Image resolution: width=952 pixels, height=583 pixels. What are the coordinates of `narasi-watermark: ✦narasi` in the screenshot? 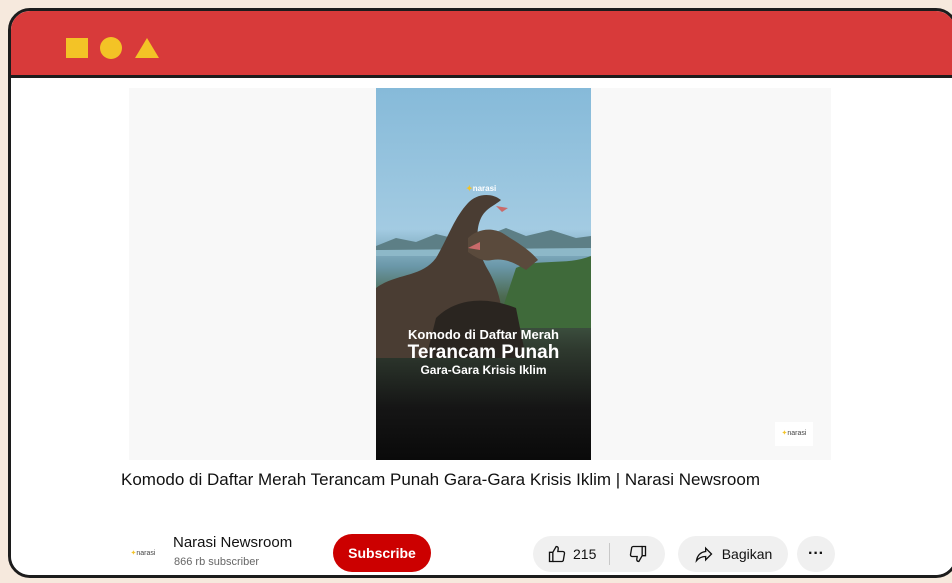 It's located at (481, 188).